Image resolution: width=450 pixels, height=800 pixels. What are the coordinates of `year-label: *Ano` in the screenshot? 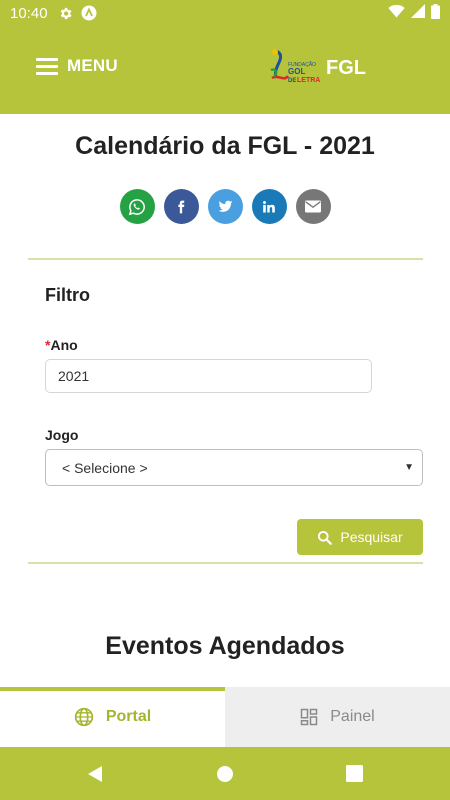 It's located at (61, 345).